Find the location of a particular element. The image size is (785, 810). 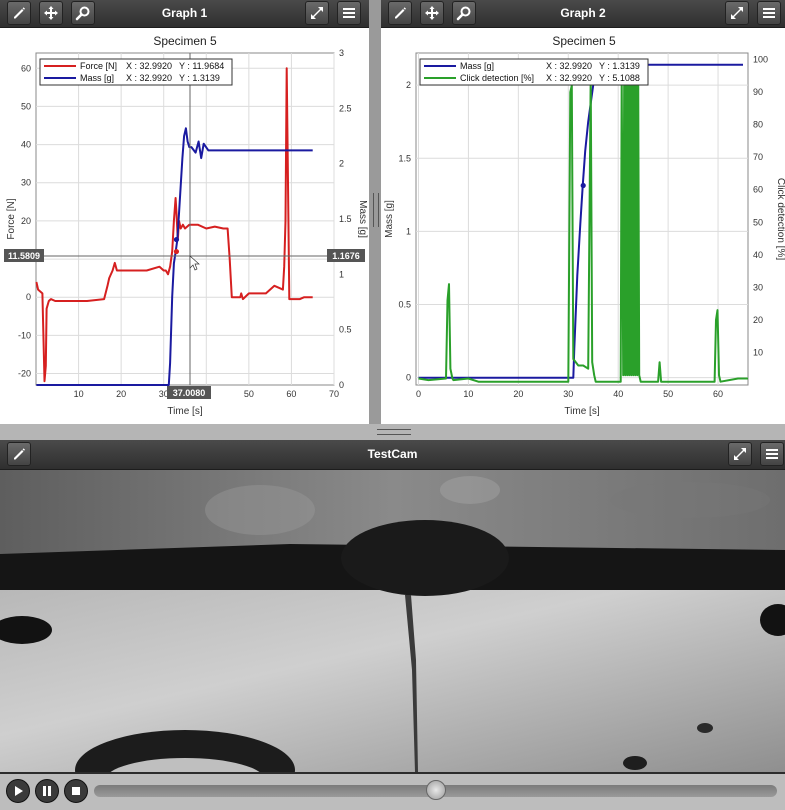

y-left-tick-label: -20 is located at coordinates (24, 374).